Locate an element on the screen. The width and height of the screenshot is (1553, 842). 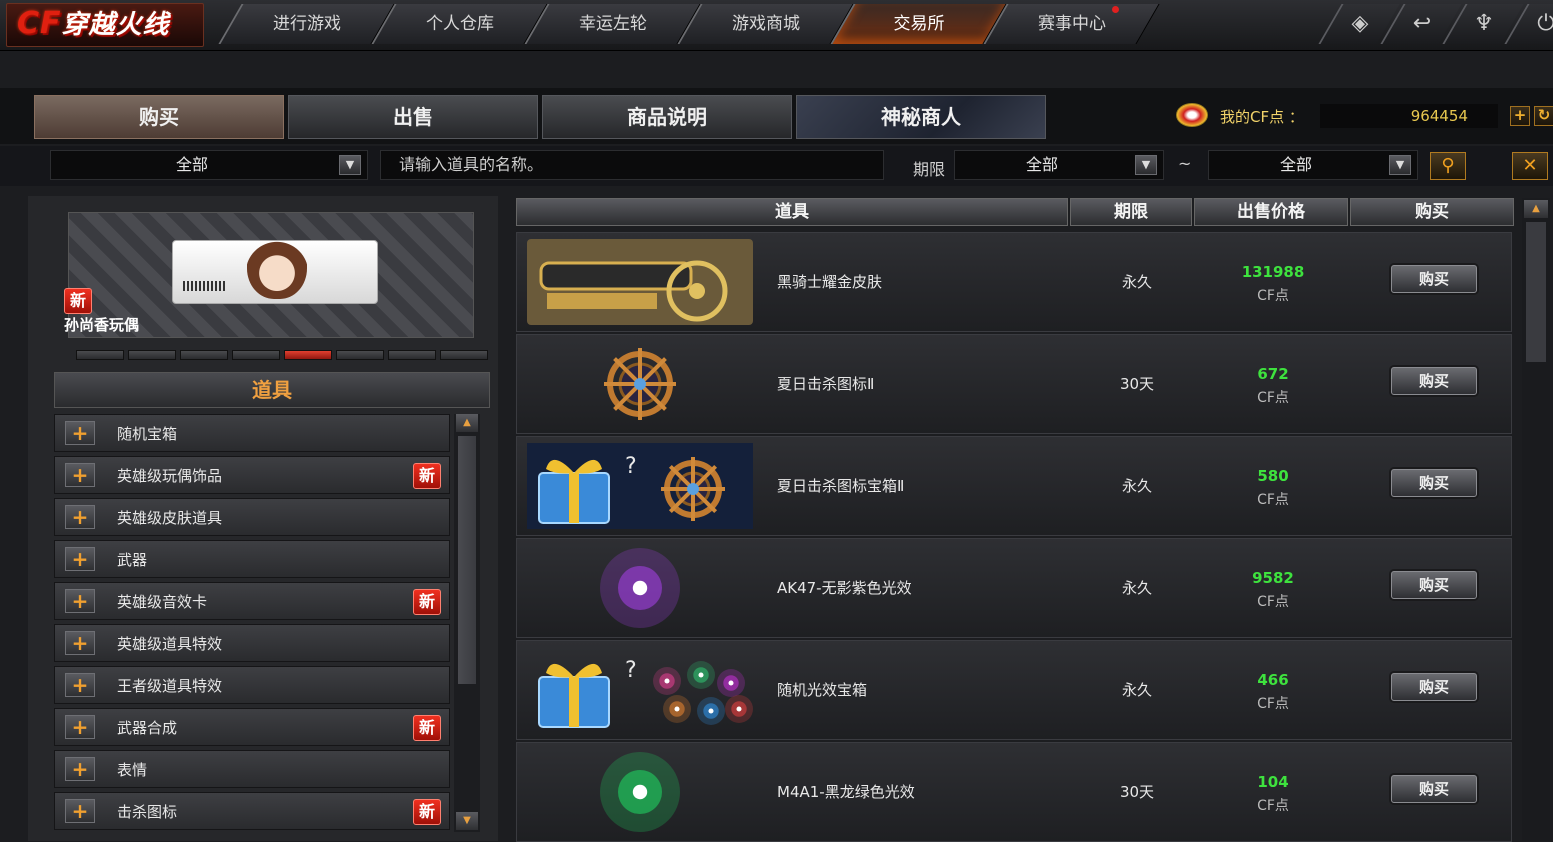
category-item-label: 英雄级音效卡 is located at coordinates (162, 602).